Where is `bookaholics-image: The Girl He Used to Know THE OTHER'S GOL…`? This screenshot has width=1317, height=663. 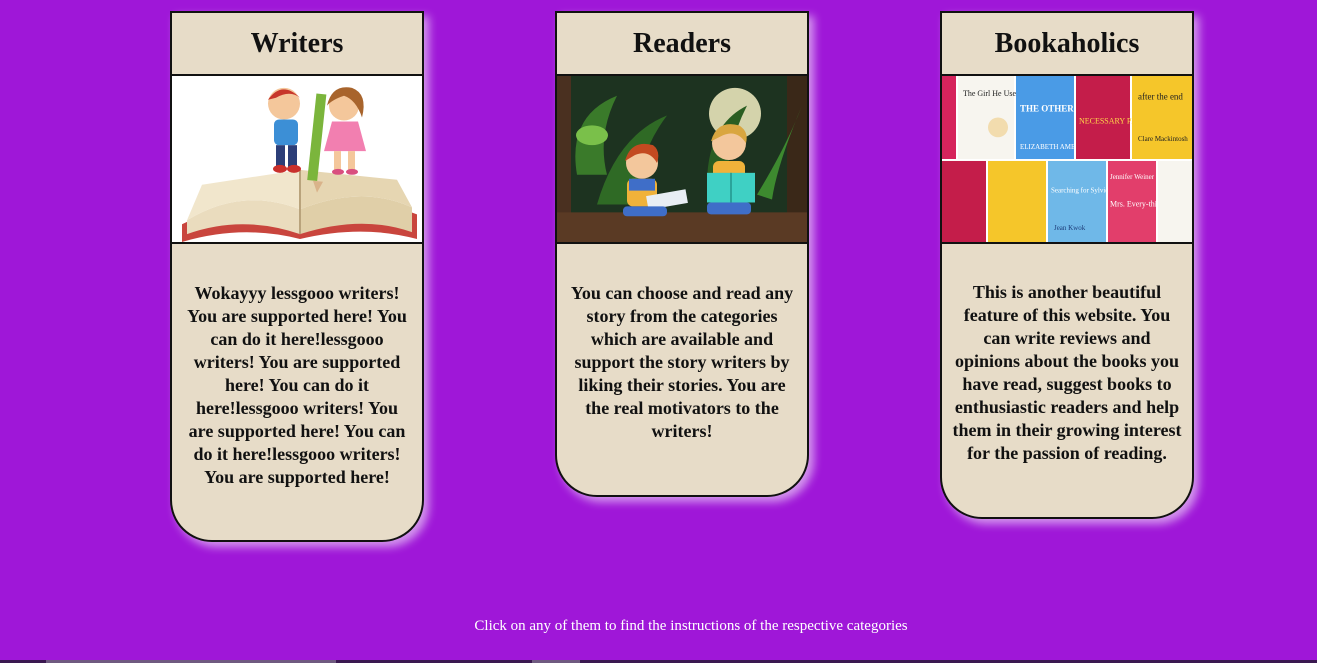
bookaholics-image: The Girl He Used to Know THE OTHER'S GOL… is located at coordinates (1067, 160).